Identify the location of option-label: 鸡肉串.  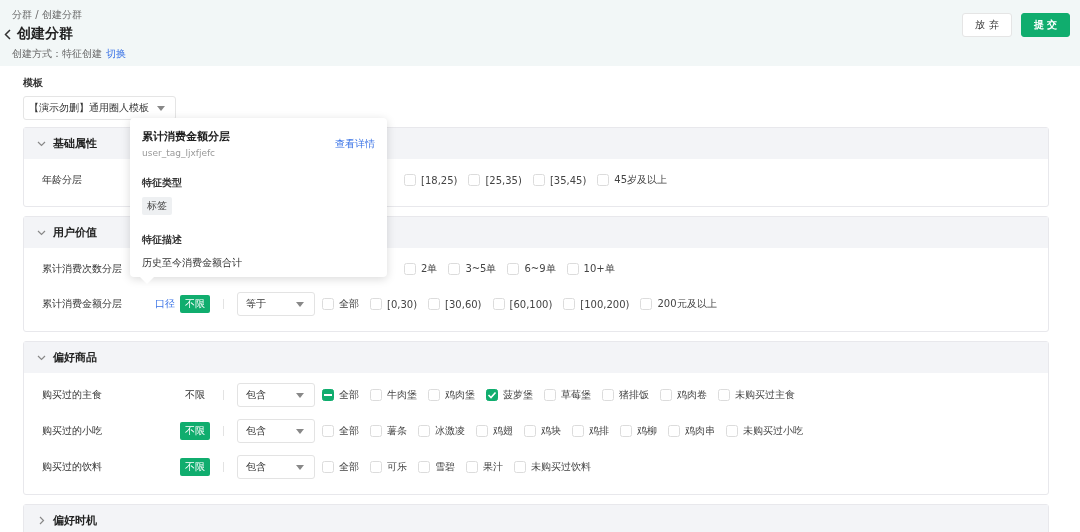
(700, 431).